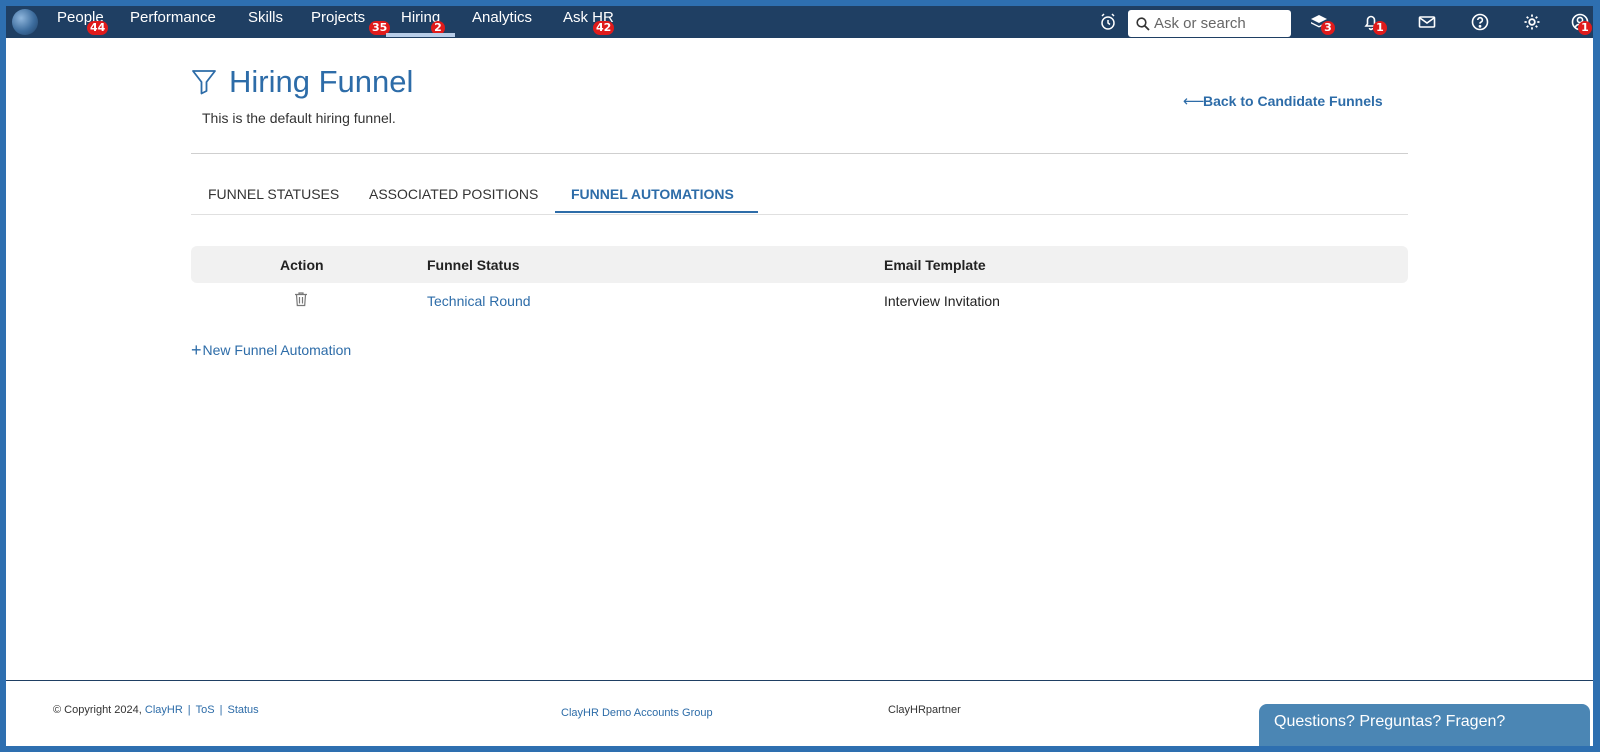 The height and width of the screenshot is (752, 1600). What do you see at coordinates (164, 710) in the screenshot?
I see `clayhr-link: ClayHR` at bounding box center [164, 710].